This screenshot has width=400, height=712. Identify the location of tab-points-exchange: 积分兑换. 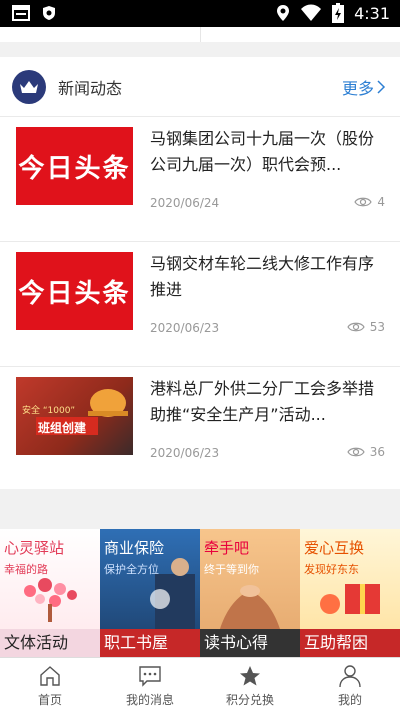
(250, 685).